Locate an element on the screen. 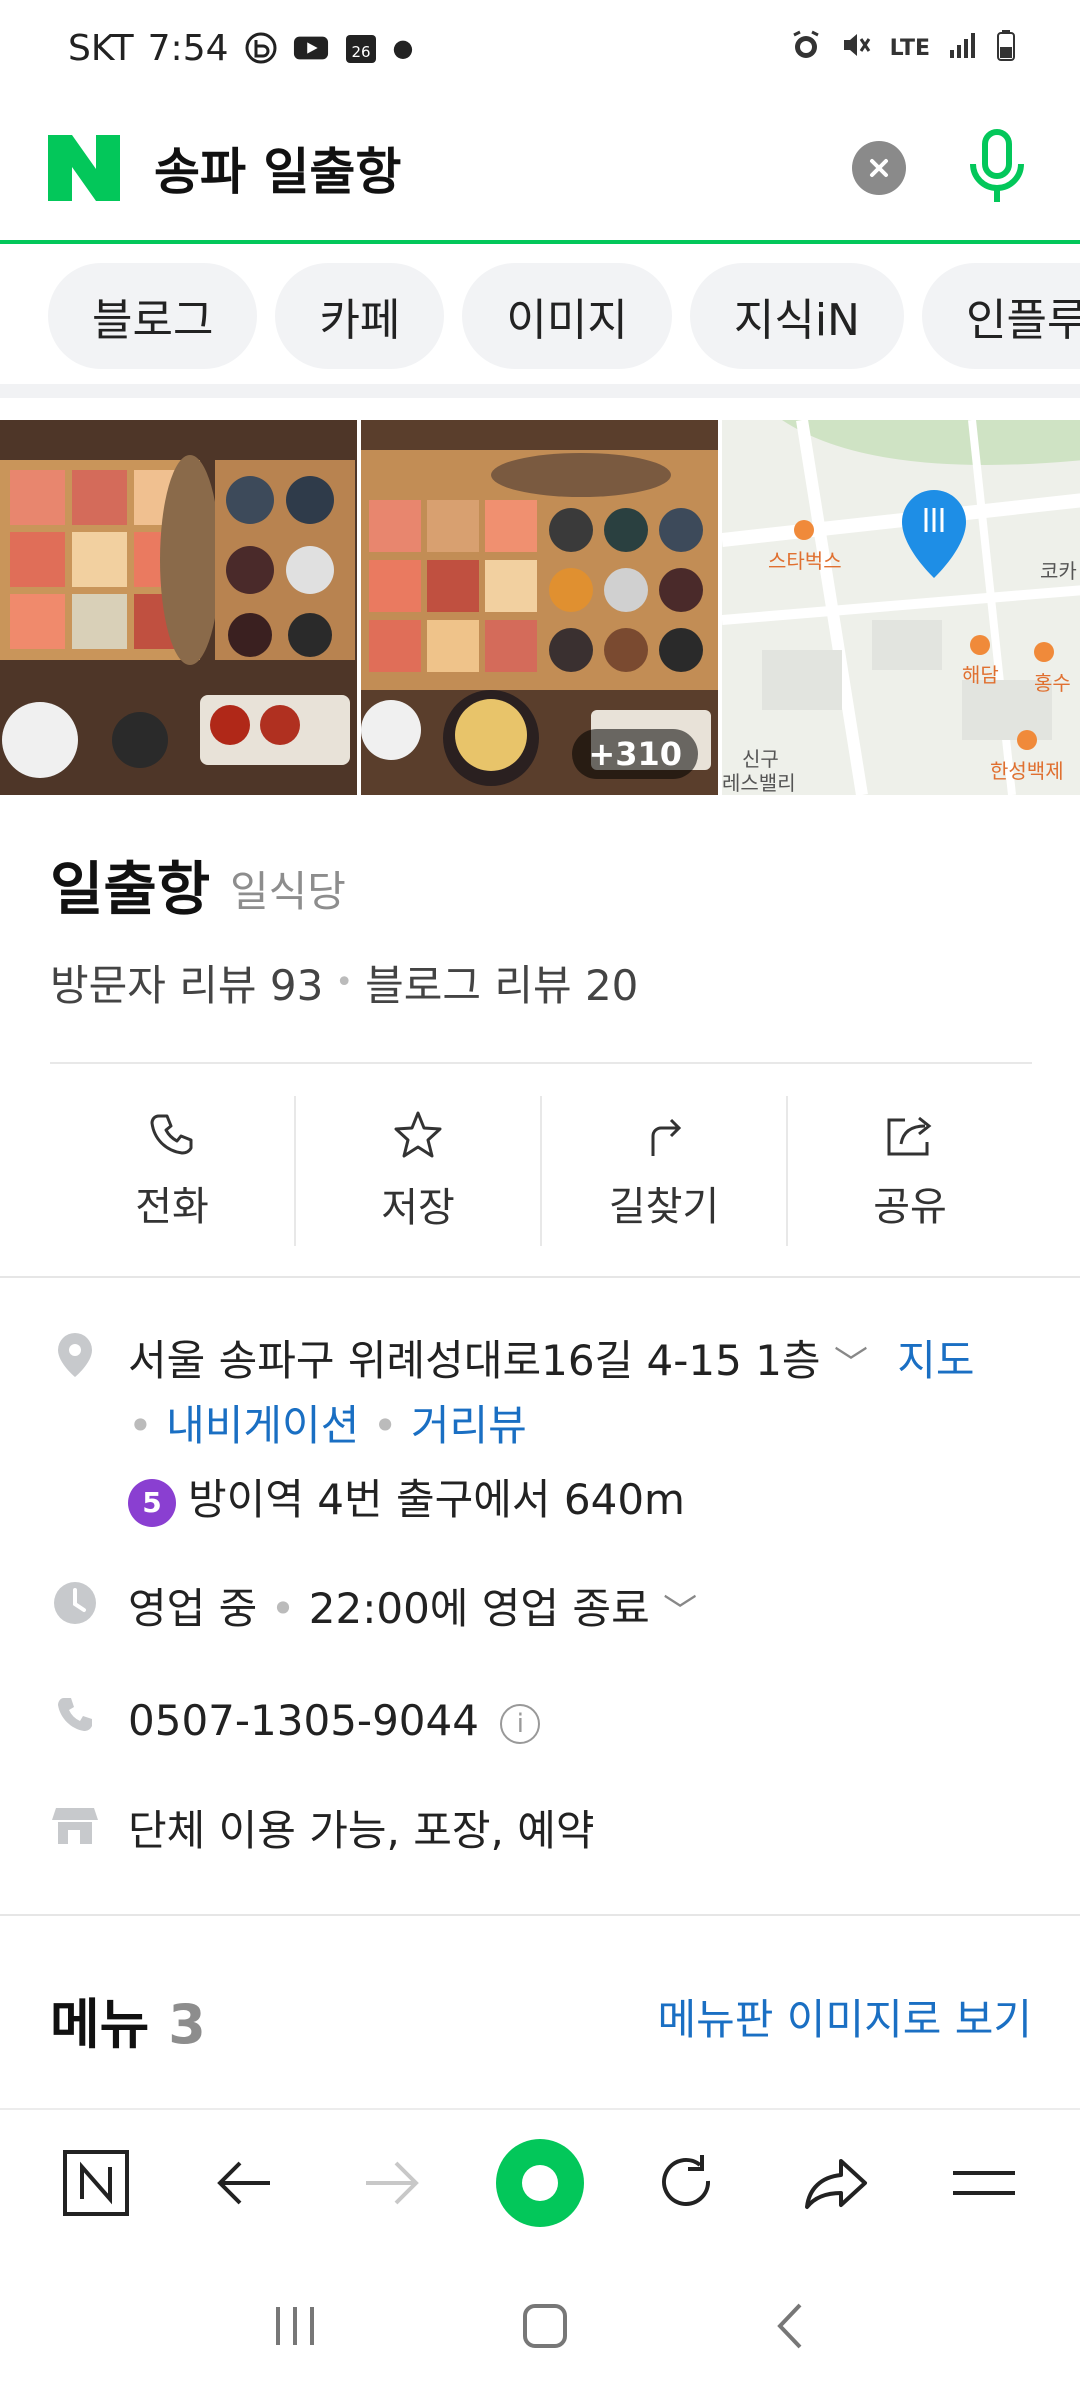 The height and width of the screenshot is (2400, 1080). directions-button: 길찾기 is located at coordinates (665, 1171).